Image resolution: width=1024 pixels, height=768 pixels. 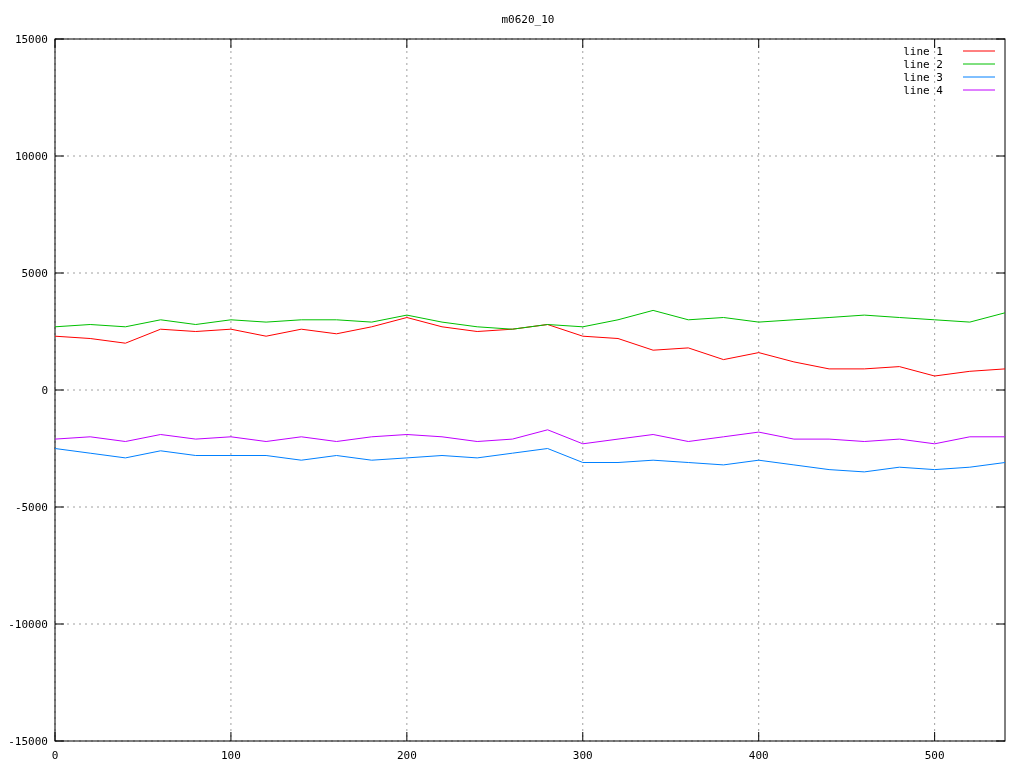 I want to click on y-tick-label: 10000, so click(x=31, y=156).